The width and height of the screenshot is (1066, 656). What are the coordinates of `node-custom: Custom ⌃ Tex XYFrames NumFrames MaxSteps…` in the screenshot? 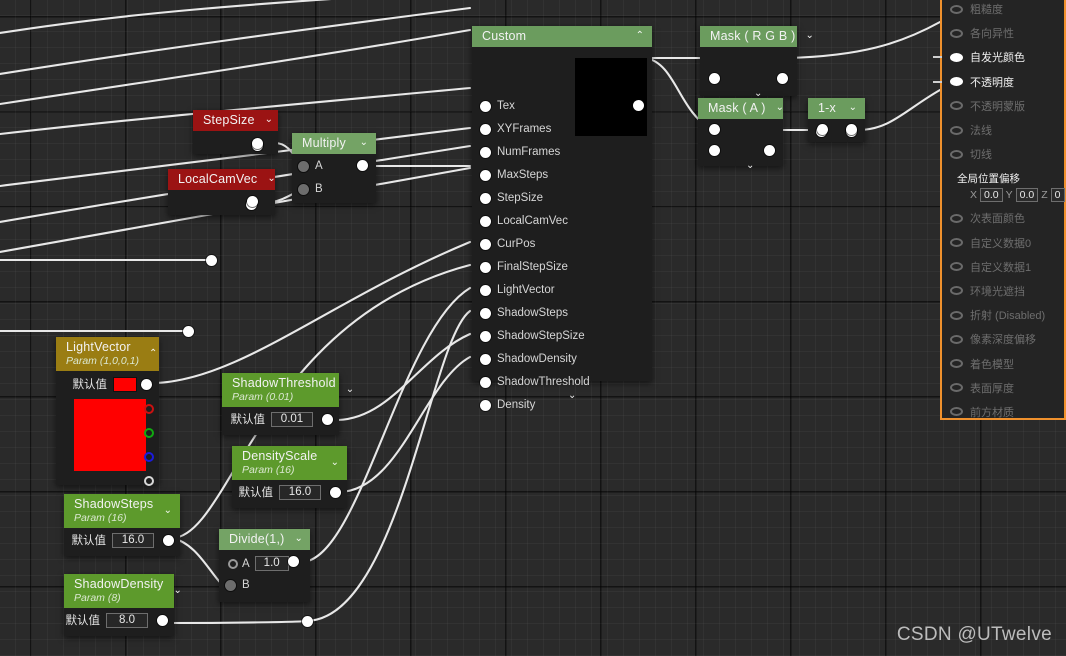 It's located at (562, 218).